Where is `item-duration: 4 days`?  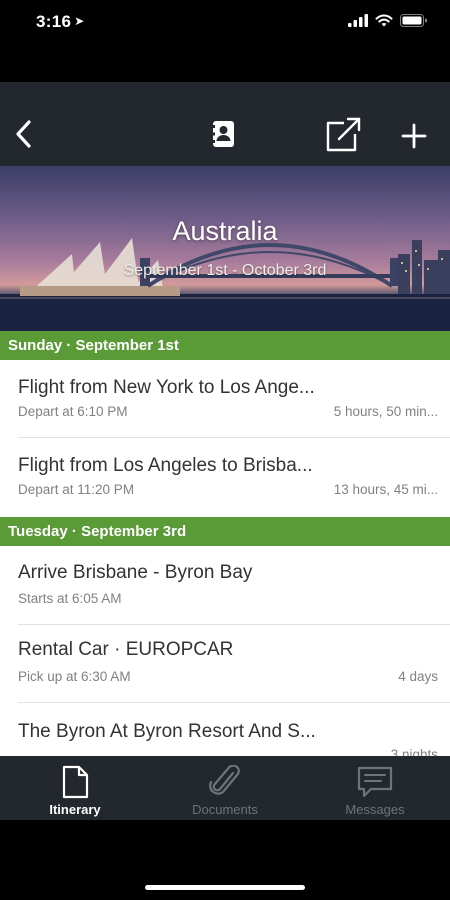 item-duration: 4 days is located at coordinates (418, 676).